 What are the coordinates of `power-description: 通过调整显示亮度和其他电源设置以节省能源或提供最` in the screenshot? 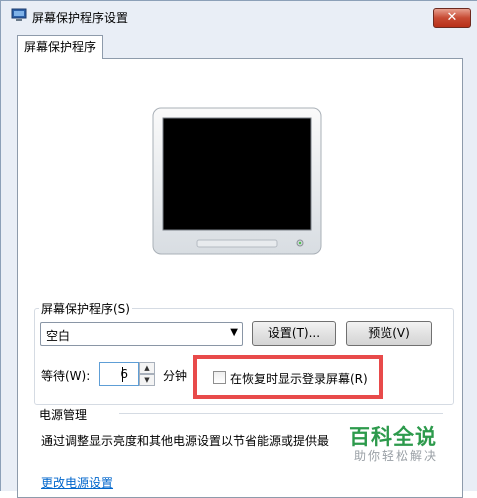 It's located at (185, 441).